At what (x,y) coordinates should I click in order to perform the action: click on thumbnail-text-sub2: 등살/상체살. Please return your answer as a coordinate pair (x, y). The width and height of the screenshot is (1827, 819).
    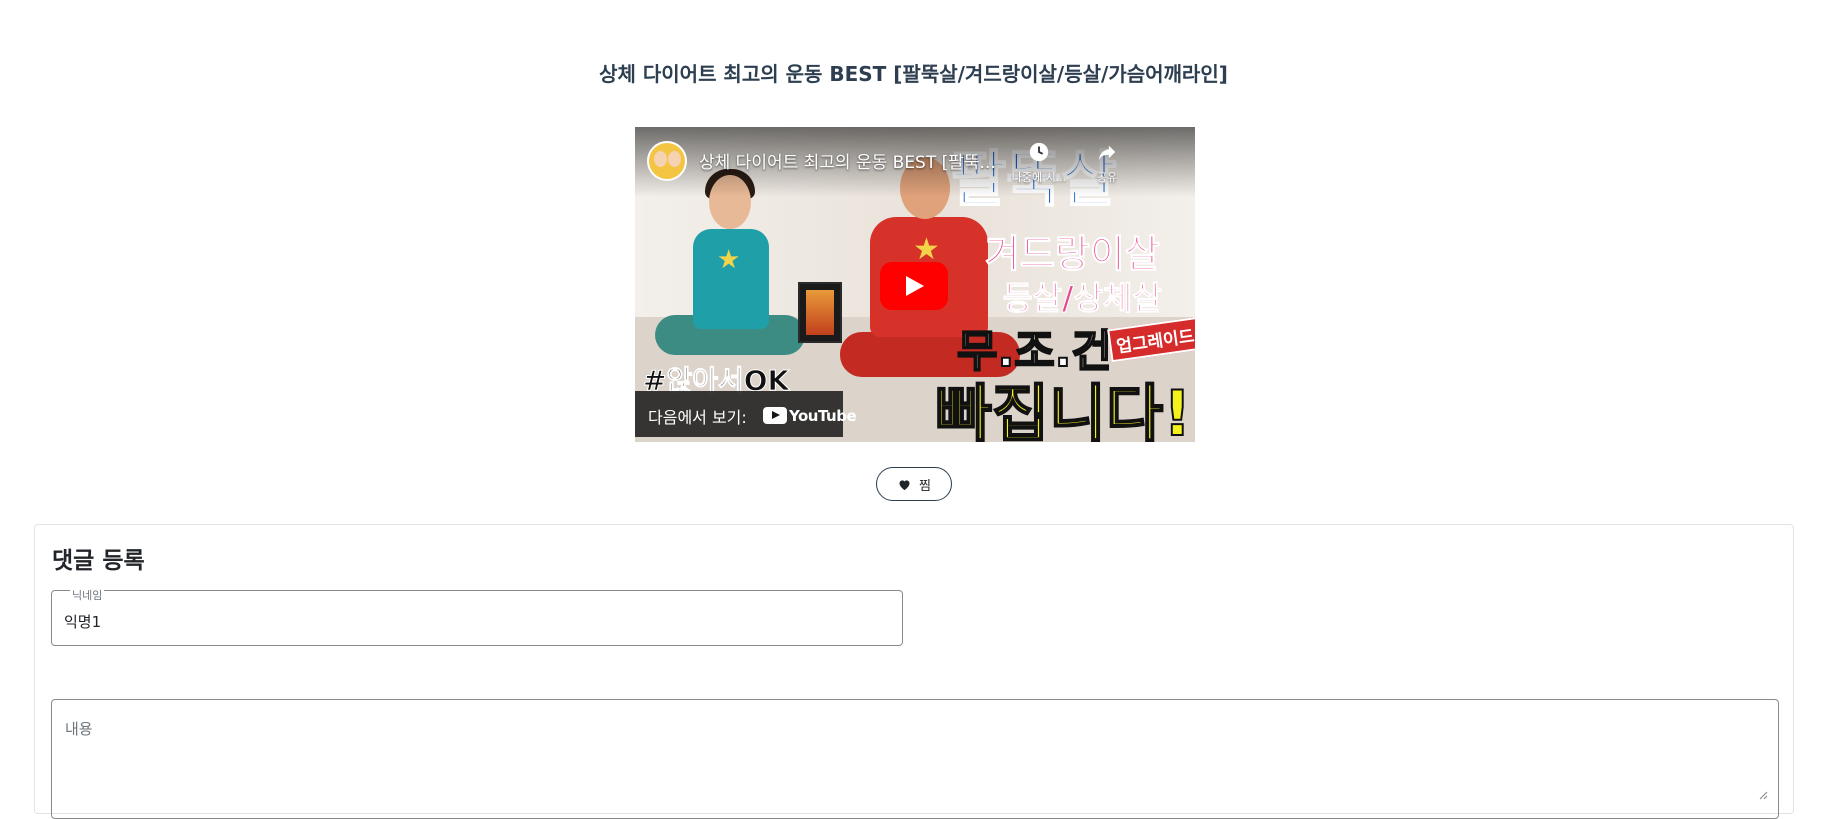
    Looking at the image, I should click on (1083, 298).